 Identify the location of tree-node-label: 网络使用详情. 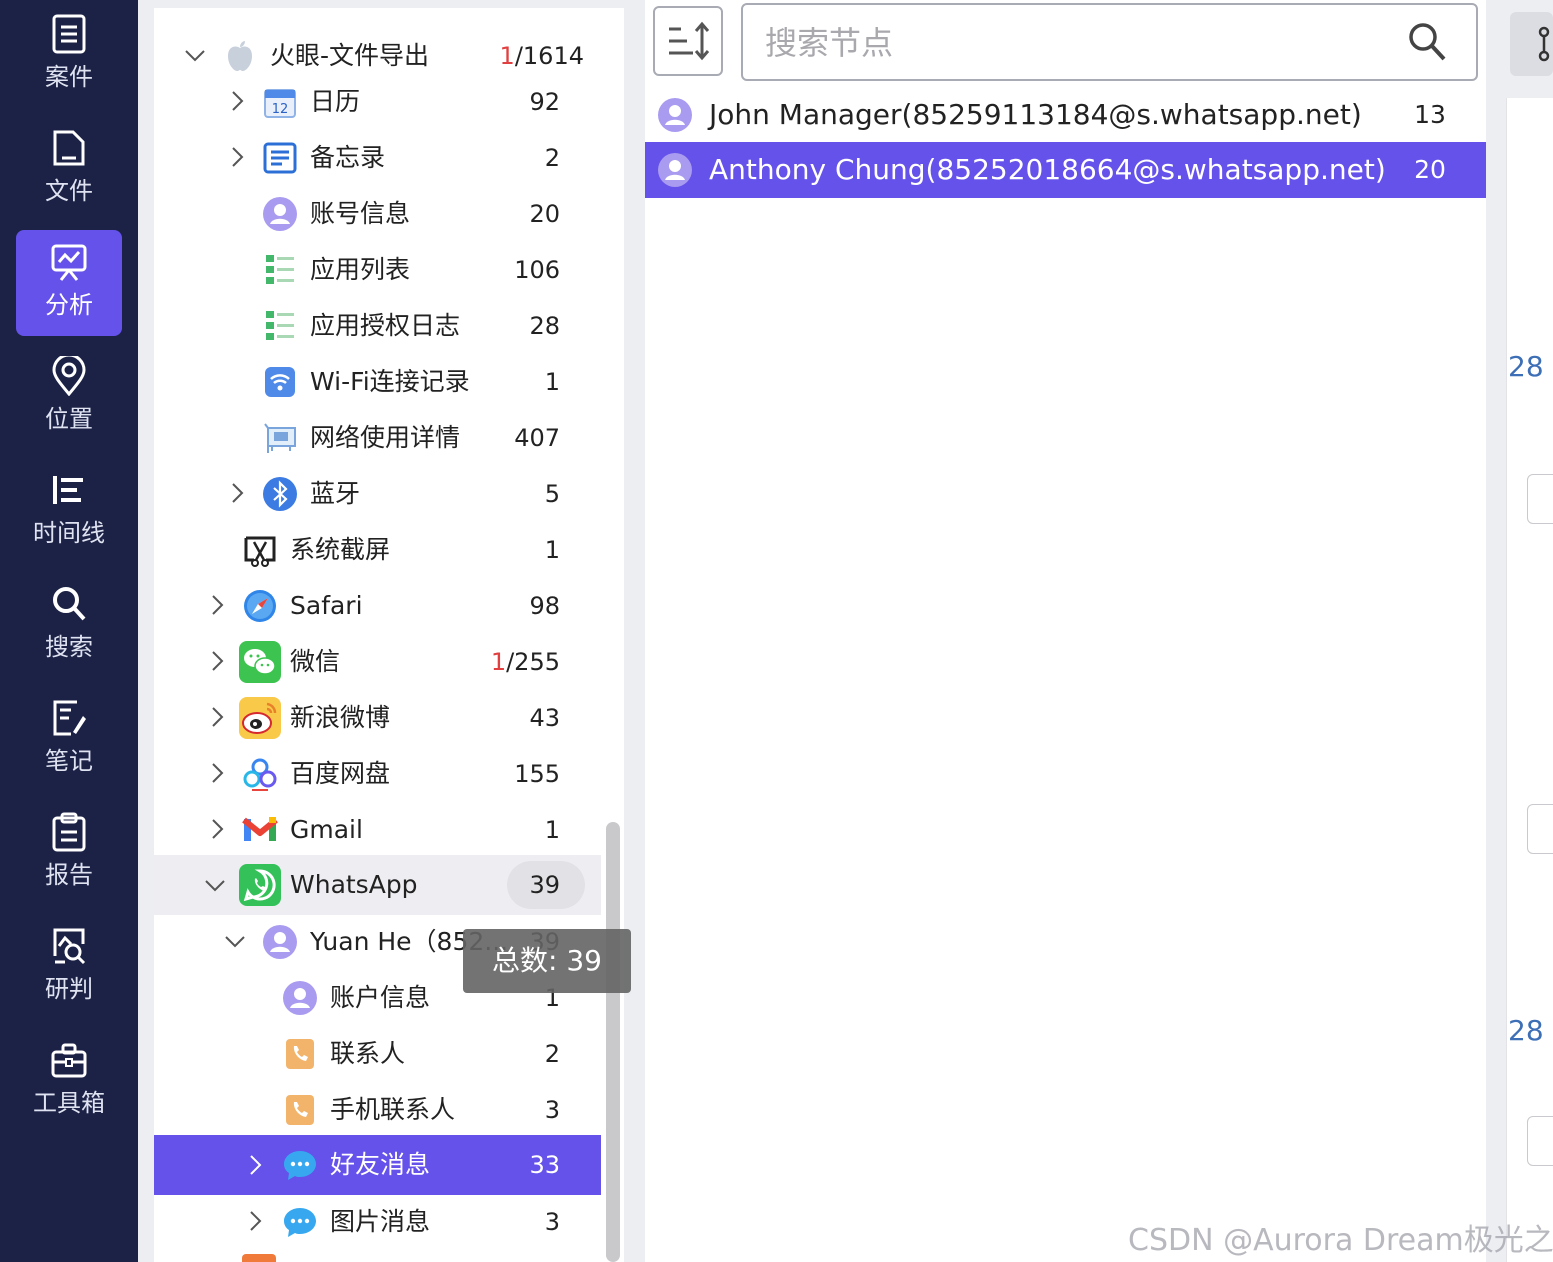
(385, 437).